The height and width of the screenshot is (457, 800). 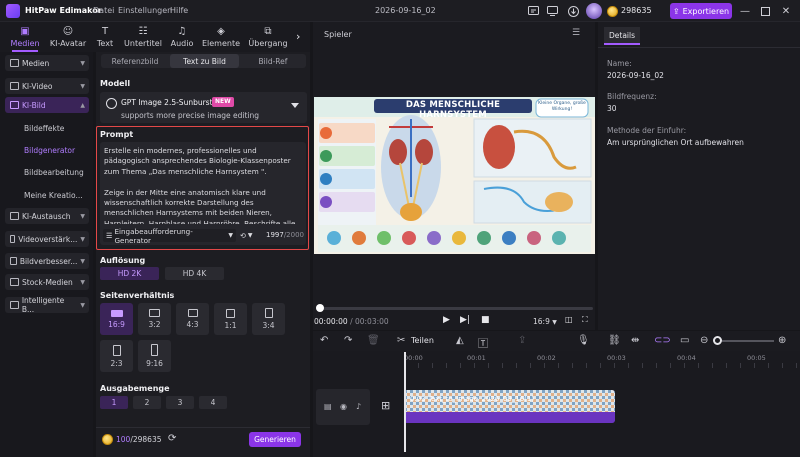 I want to click on resolution-hd2k-button: HD 2K, so click(x=129, y=273).